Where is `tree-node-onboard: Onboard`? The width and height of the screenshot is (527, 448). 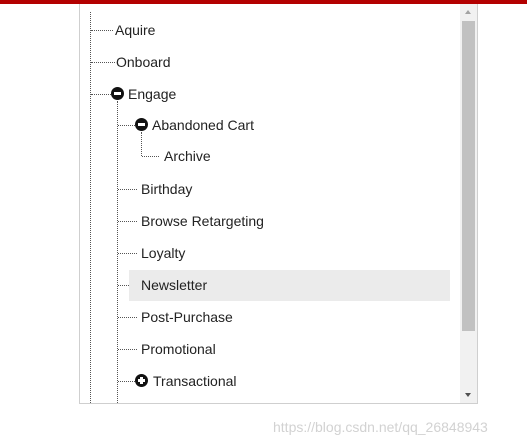
tree-node-onboard: Onboard is located at coordinates (145, 62).